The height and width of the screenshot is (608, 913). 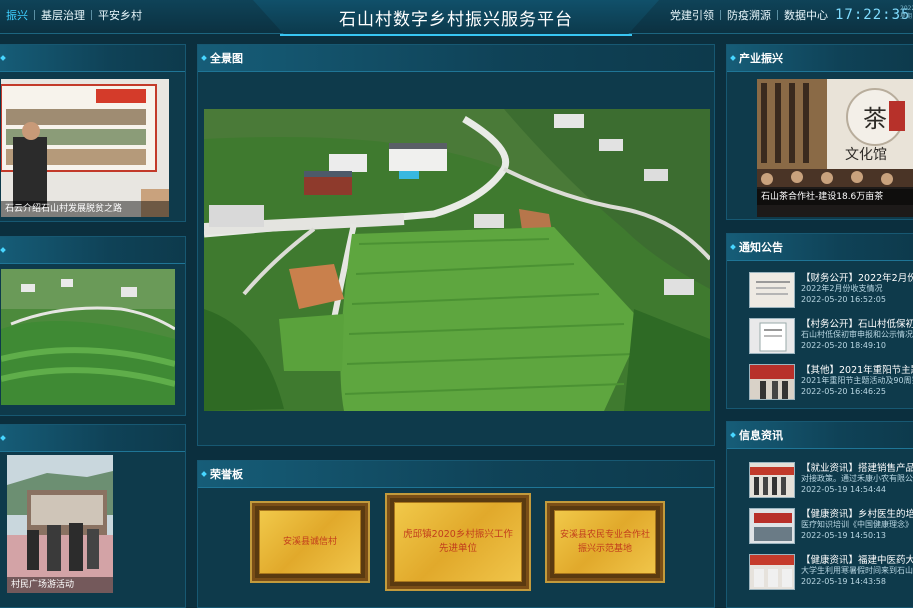 What do you see at coordinates (857, 570) in the screenshot?
I see `info-item-desc: 大学生利用寒暑假时间来到石山` at bounding box center [857, 570].